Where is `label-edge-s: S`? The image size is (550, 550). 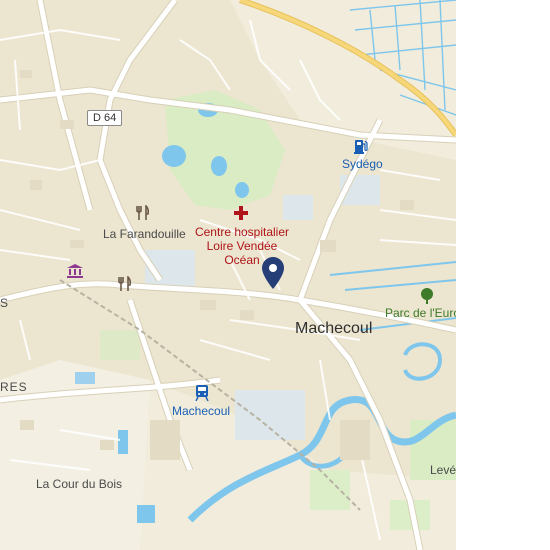 label-edge-s: S is located at coordinates (4, 303).